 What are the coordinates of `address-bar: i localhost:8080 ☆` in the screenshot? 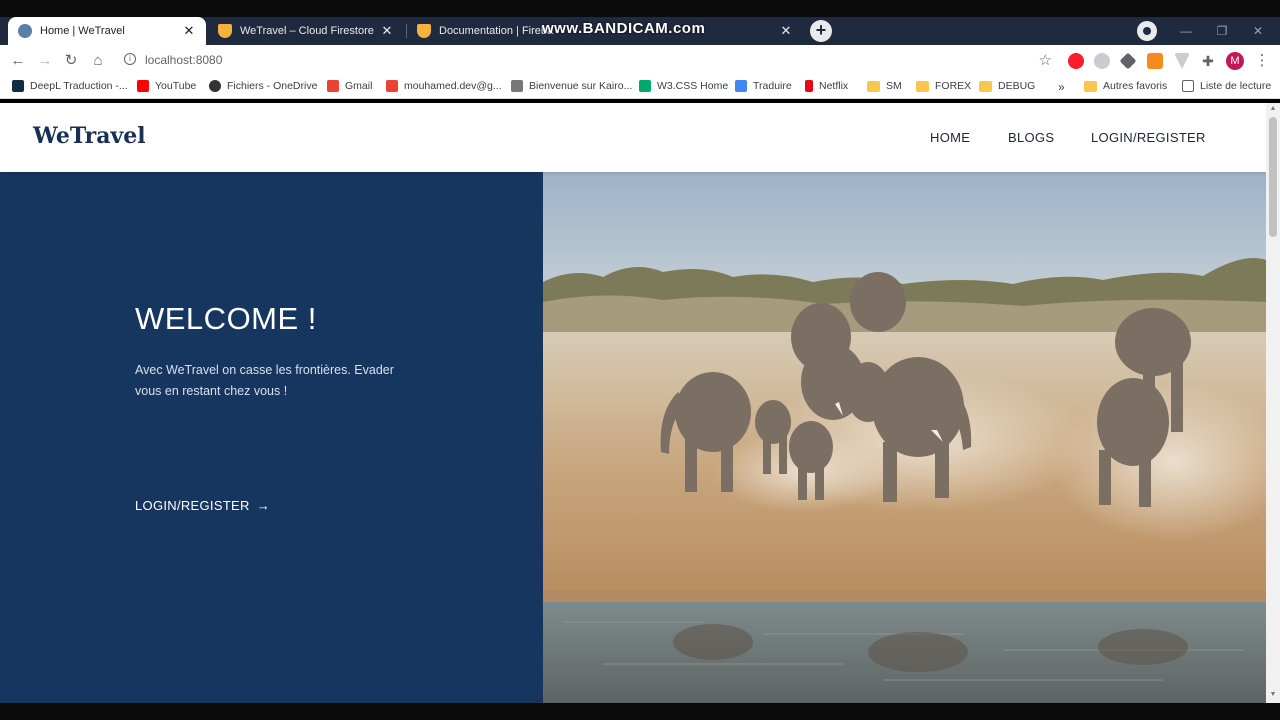 It's located at (588, 61).